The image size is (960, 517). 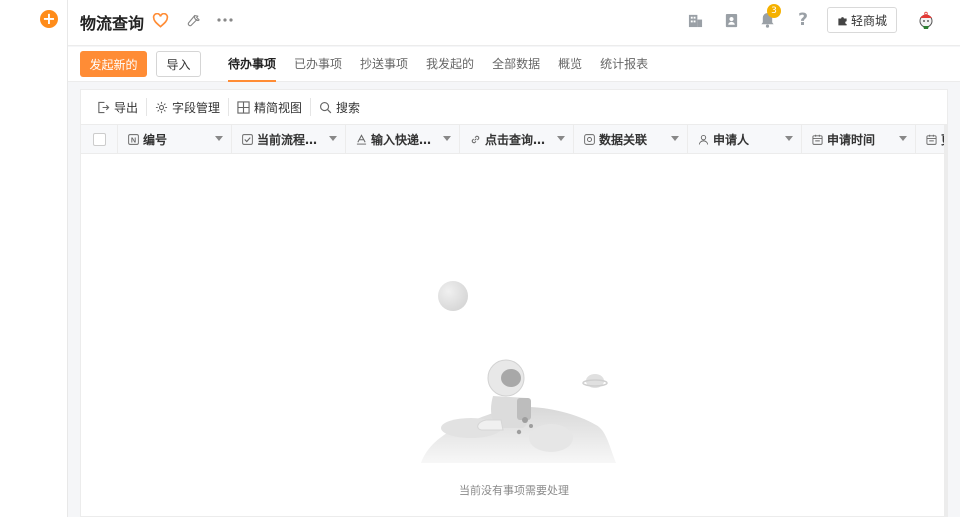 What do you see at coordinates (225, 20) in the screenshot?
I see `more-icon` at bounding box center [225, 20].